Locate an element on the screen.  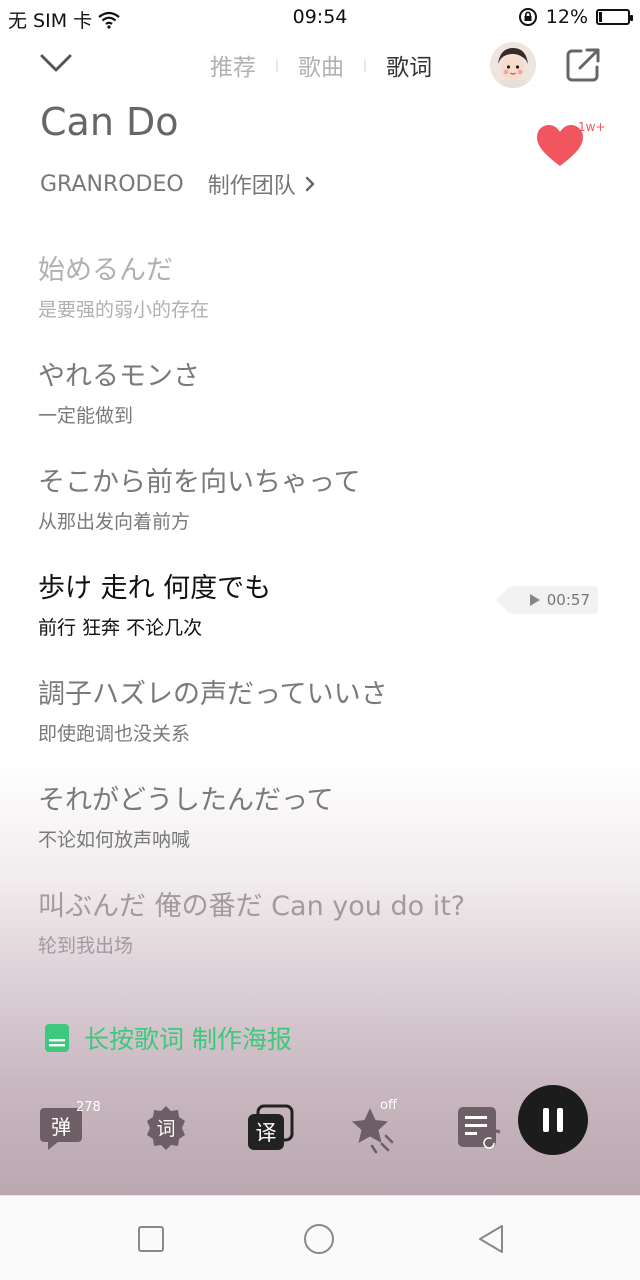
lyrics-badge-icon: 词 is located at coordinates (166, 1128).